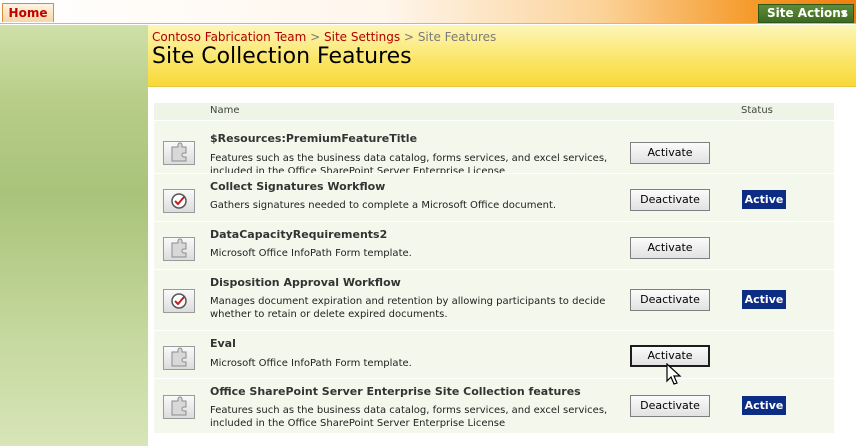 The width and height of the screenshot is (856, 446). Describe the element at coordinates (757, 110) in the screenshot. I see `column-header-status: Status` at that location.